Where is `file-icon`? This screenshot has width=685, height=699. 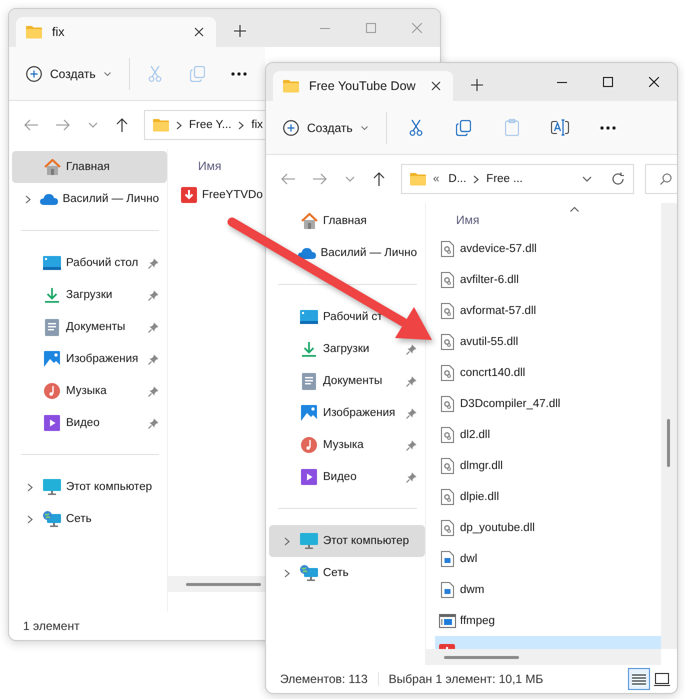
file-icon is located at coordinates (447, 590).